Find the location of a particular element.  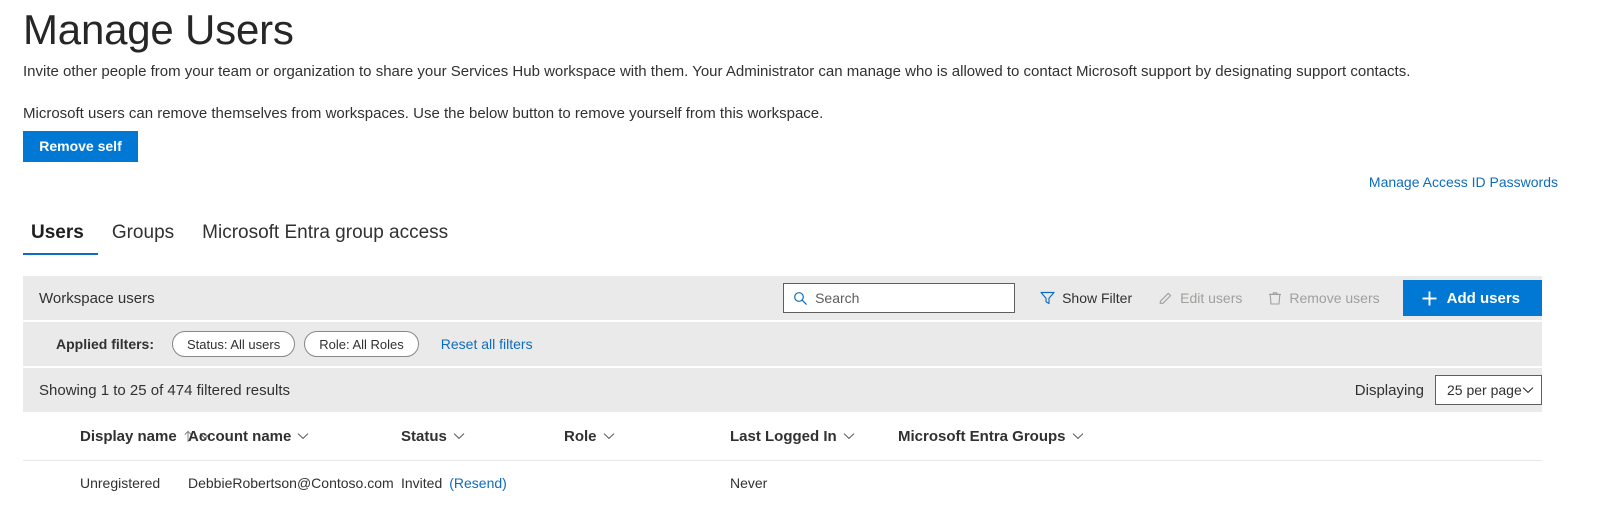

page-size-value: 25 per page is located at coordinates (1484, 390).